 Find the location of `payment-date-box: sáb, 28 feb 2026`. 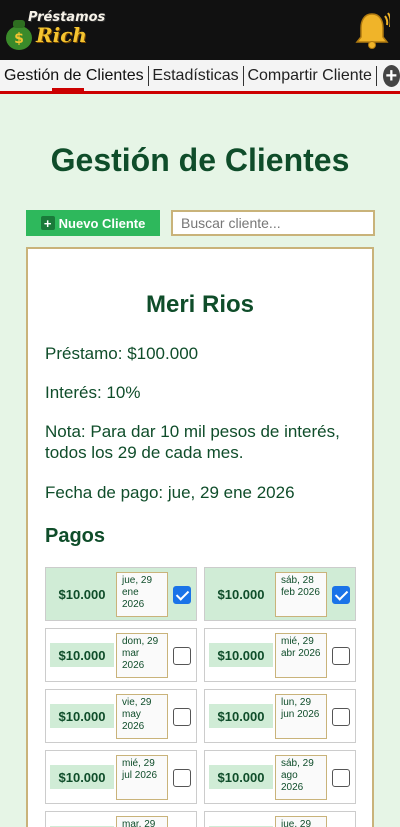

payment-date-box: sáb, 28 feb 2026 is located at coordinates (301, 594).